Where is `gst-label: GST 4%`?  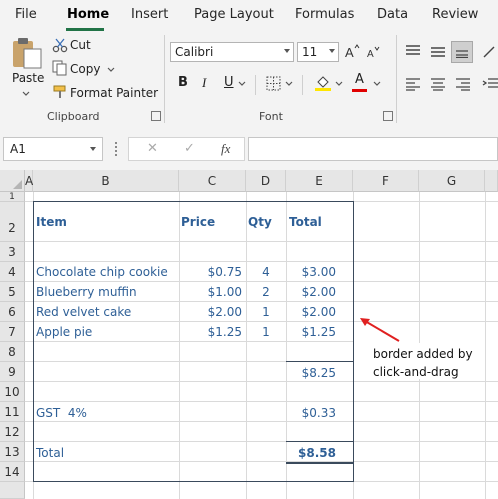
gst-label: GST 4% is located at coordinates (61, 413).